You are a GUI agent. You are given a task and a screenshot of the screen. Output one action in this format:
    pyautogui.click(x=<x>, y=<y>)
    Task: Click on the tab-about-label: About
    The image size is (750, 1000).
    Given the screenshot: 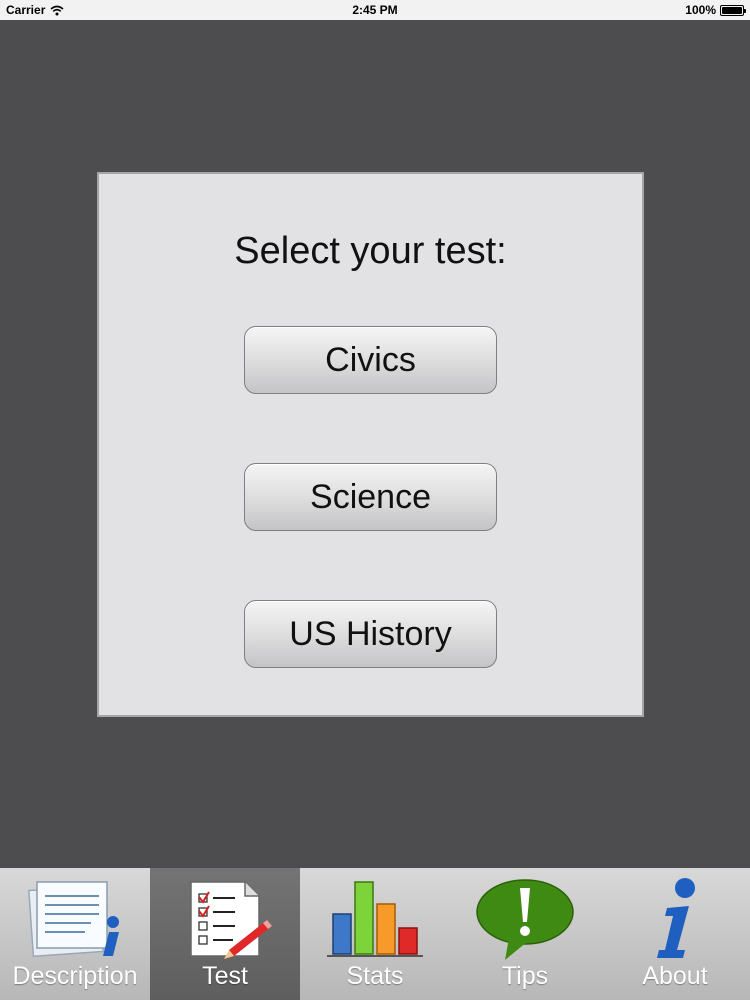 What is the action you would take?
    pyautogui.click(x=675, y=976)
    